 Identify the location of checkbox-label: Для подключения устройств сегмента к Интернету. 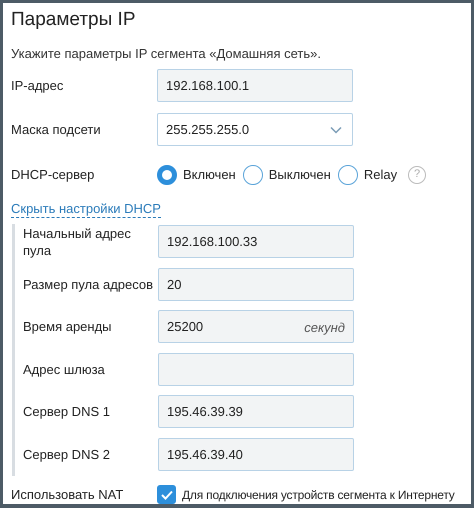
(318, 495).